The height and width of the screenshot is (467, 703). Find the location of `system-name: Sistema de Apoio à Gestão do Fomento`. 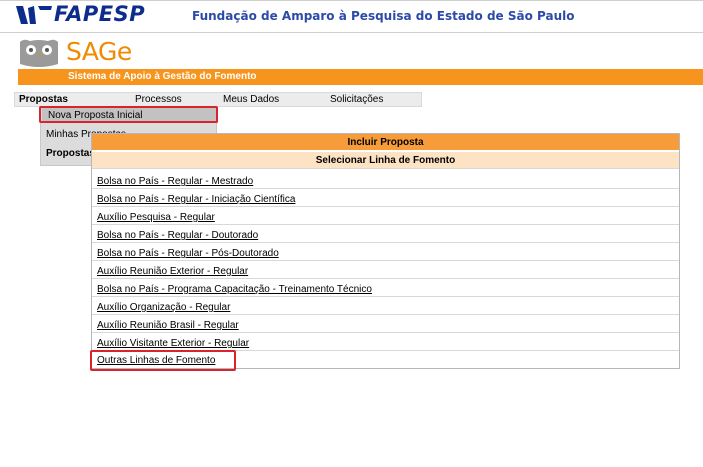

system-name: Sistema de Apoio à Gestão do Fomento is located at coordinates (162, 76).